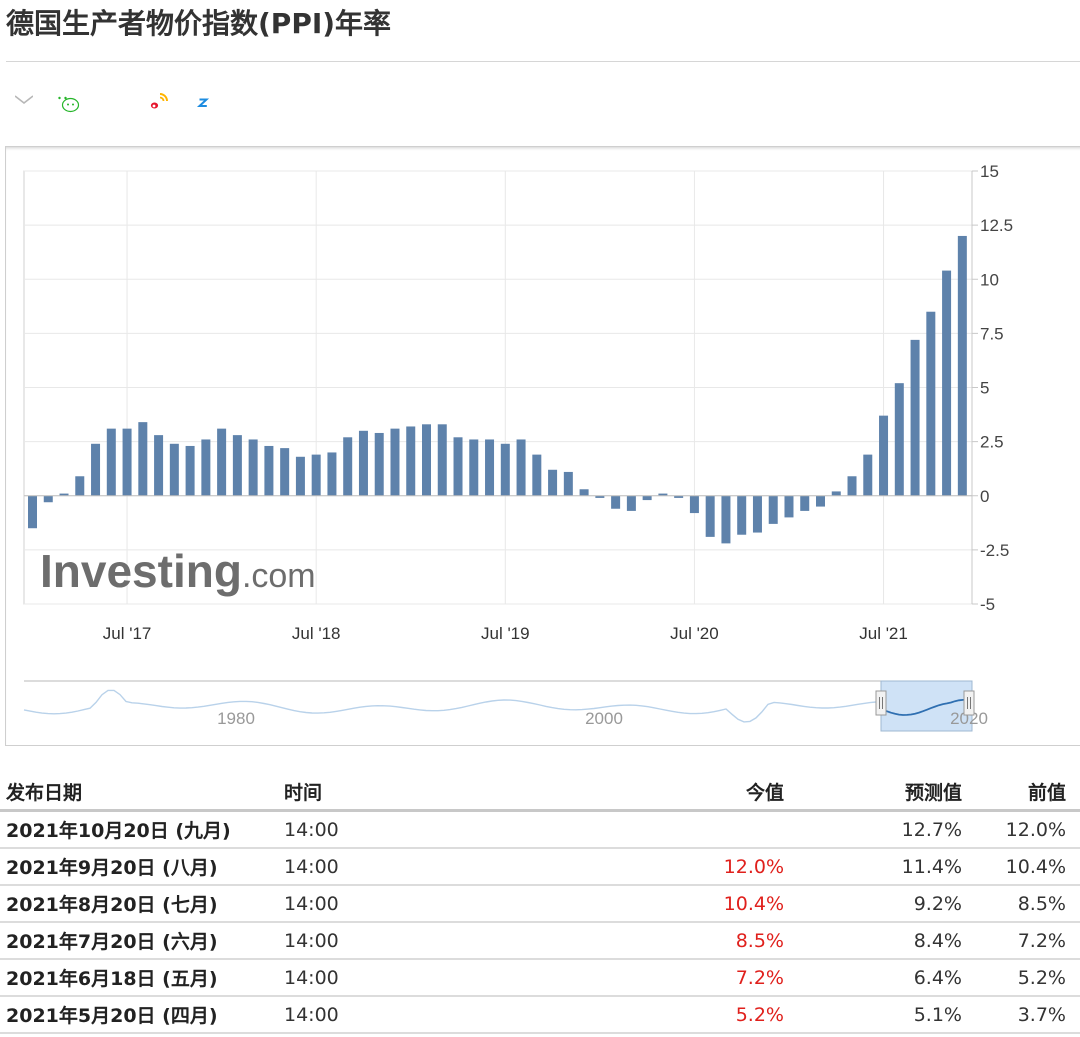 The width and height of the screenshot is (1080, 1037). Describe the element at coordinates (638, 978) in the screenshot. I see `actual-value: 7.2%` at that location.